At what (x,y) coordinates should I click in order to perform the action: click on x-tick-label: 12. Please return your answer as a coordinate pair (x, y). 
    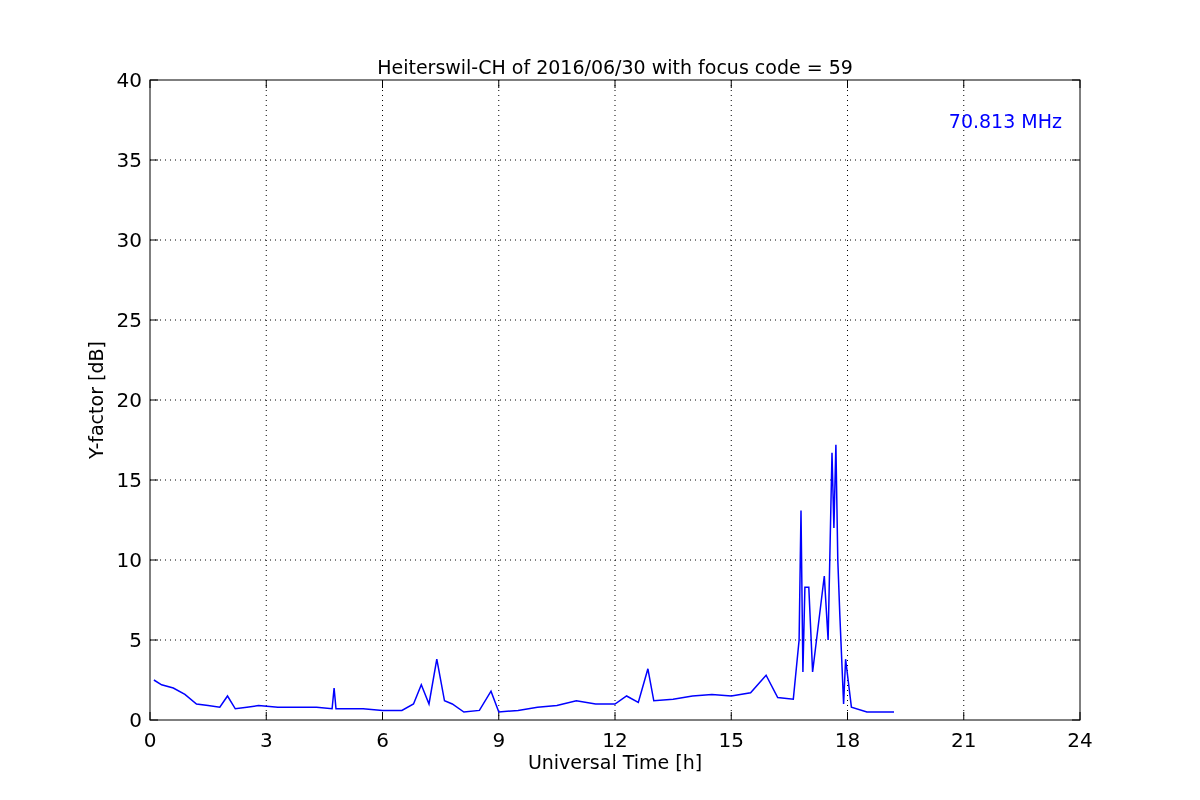
    Looking at the image, I should click on (615, 740).